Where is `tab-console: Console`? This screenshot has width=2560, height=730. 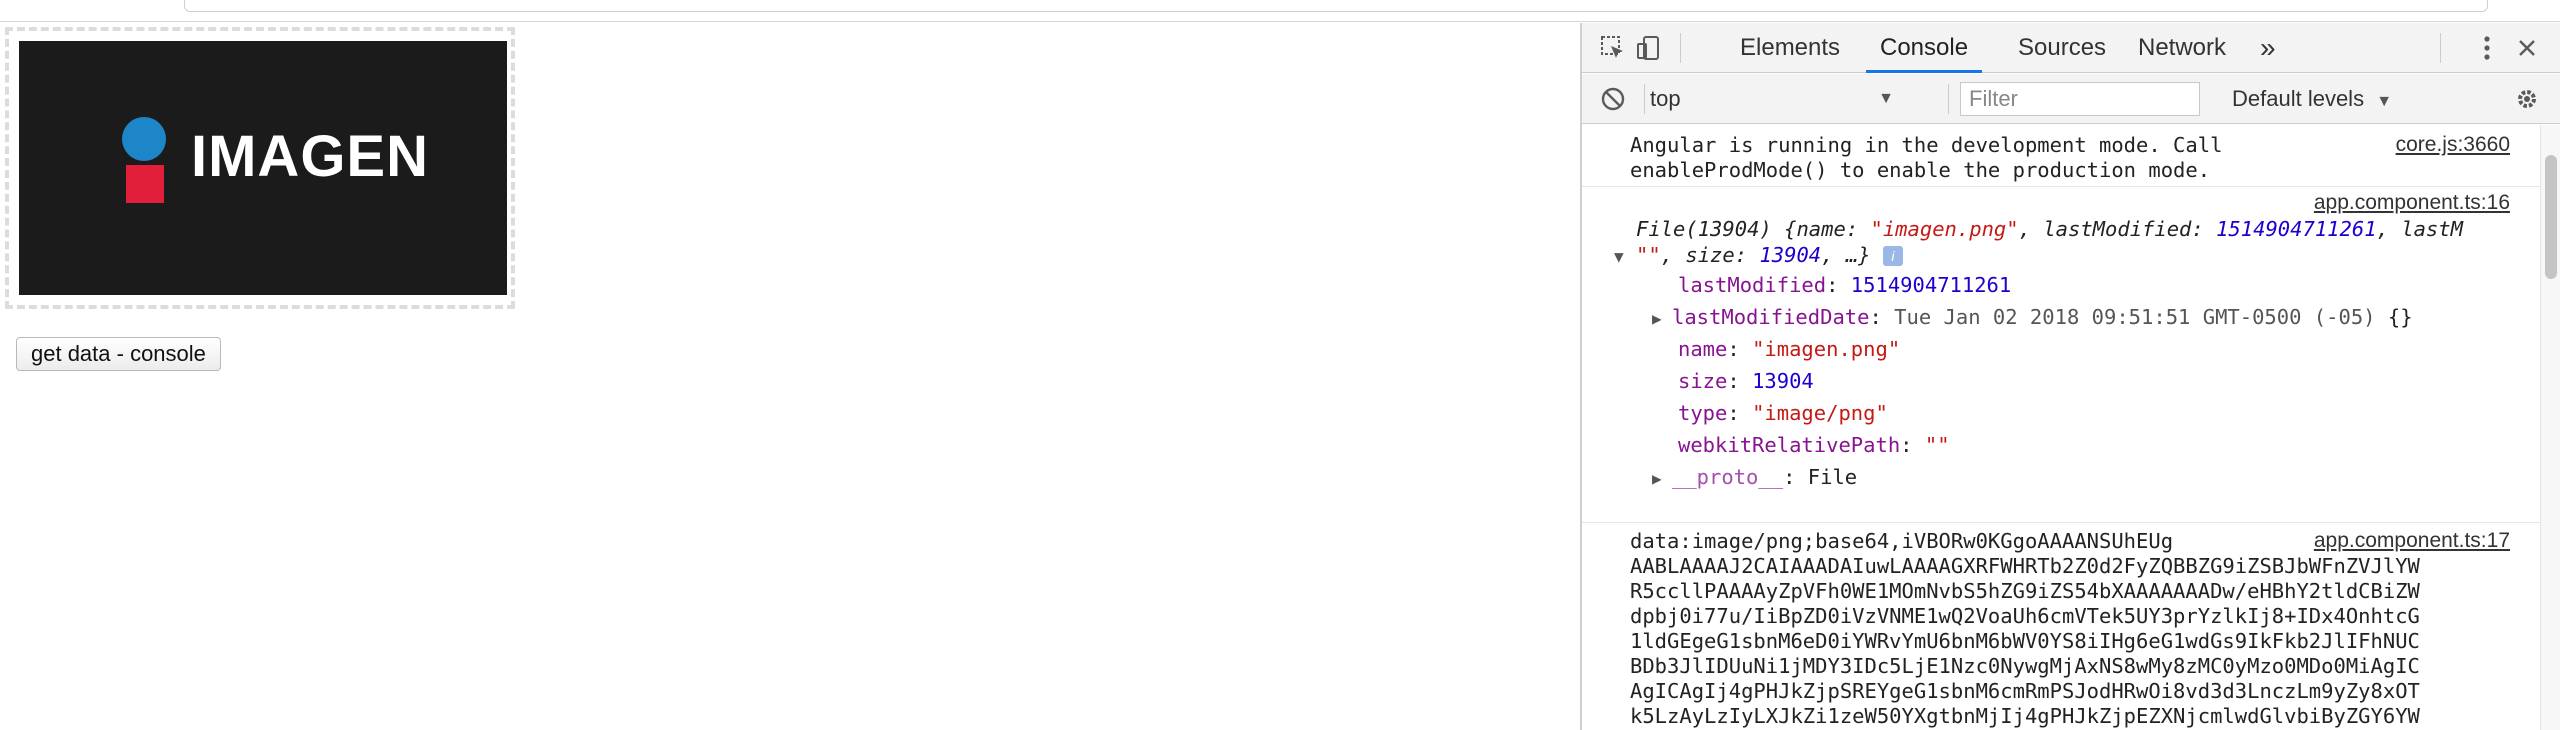
tab-console: Console is located at coordinates (1924, 48).